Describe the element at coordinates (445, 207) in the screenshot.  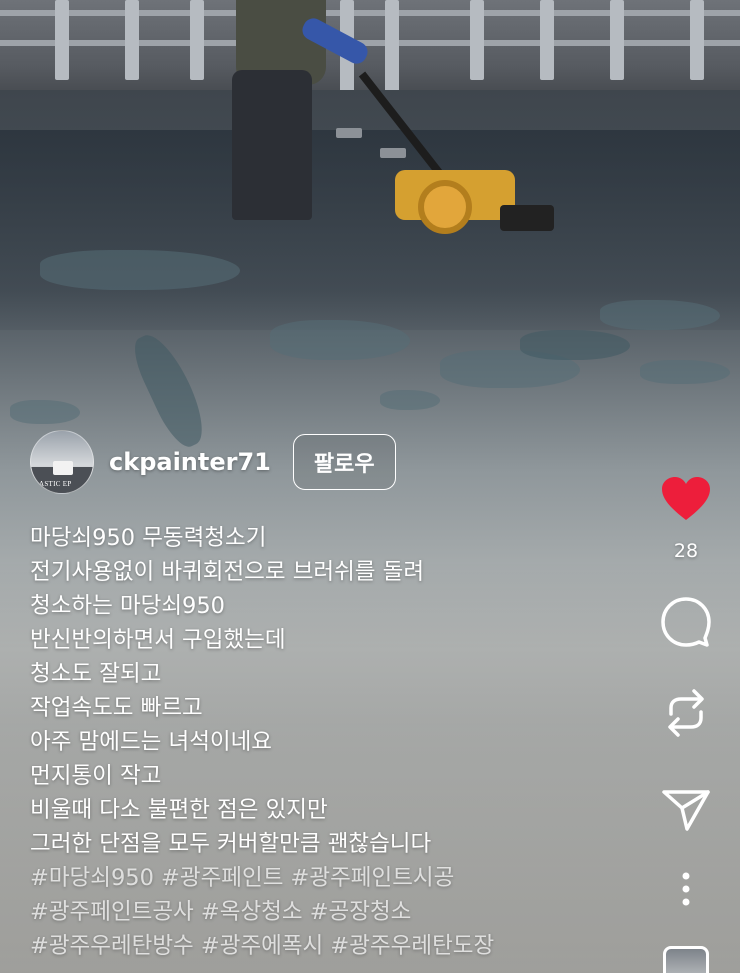
I see `sweeper-wheel` at that location.